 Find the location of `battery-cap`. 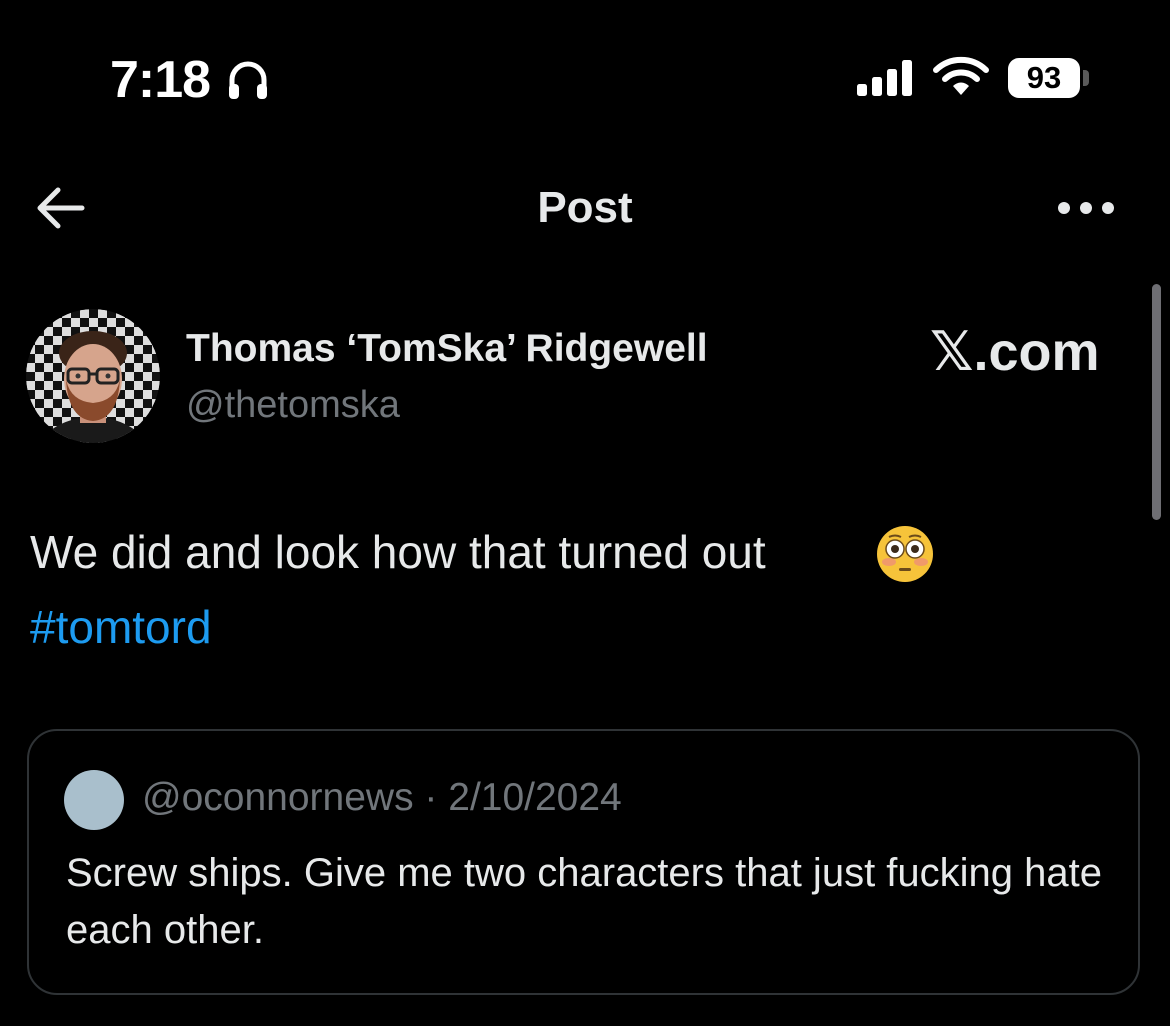

battery-cap is located at coordinates (1086, 78).